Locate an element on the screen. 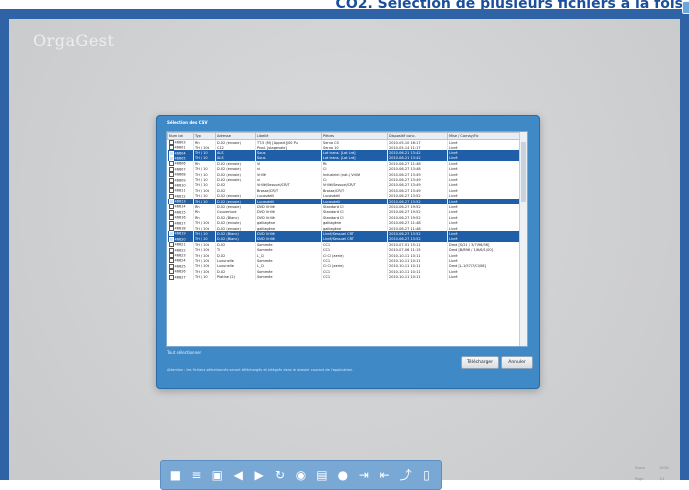 Image resolution: width=689 pixels, height=490 pixels. zoom-label: Zoom is located at coordinates (640, 468).